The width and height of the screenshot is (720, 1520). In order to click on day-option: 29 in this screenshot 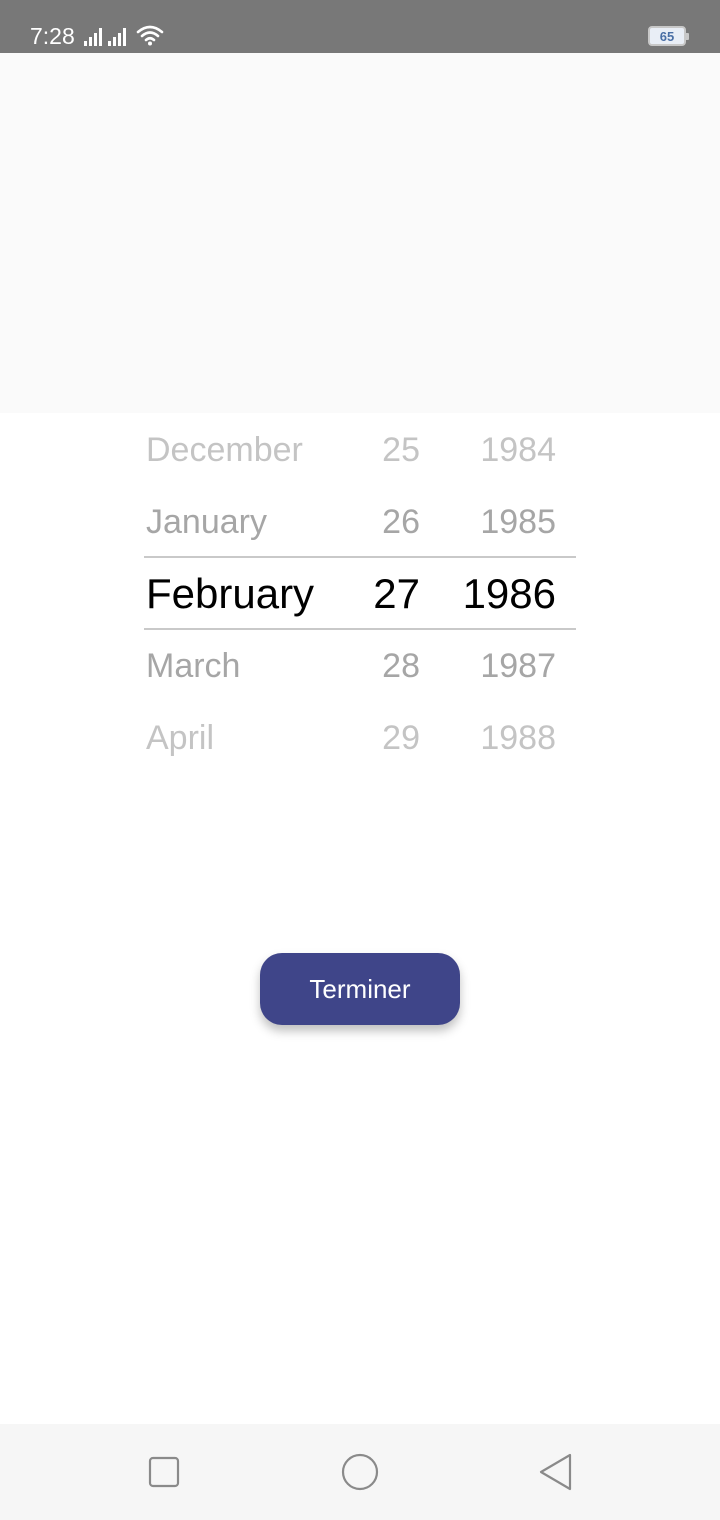, I will do `click(393, 738)`.